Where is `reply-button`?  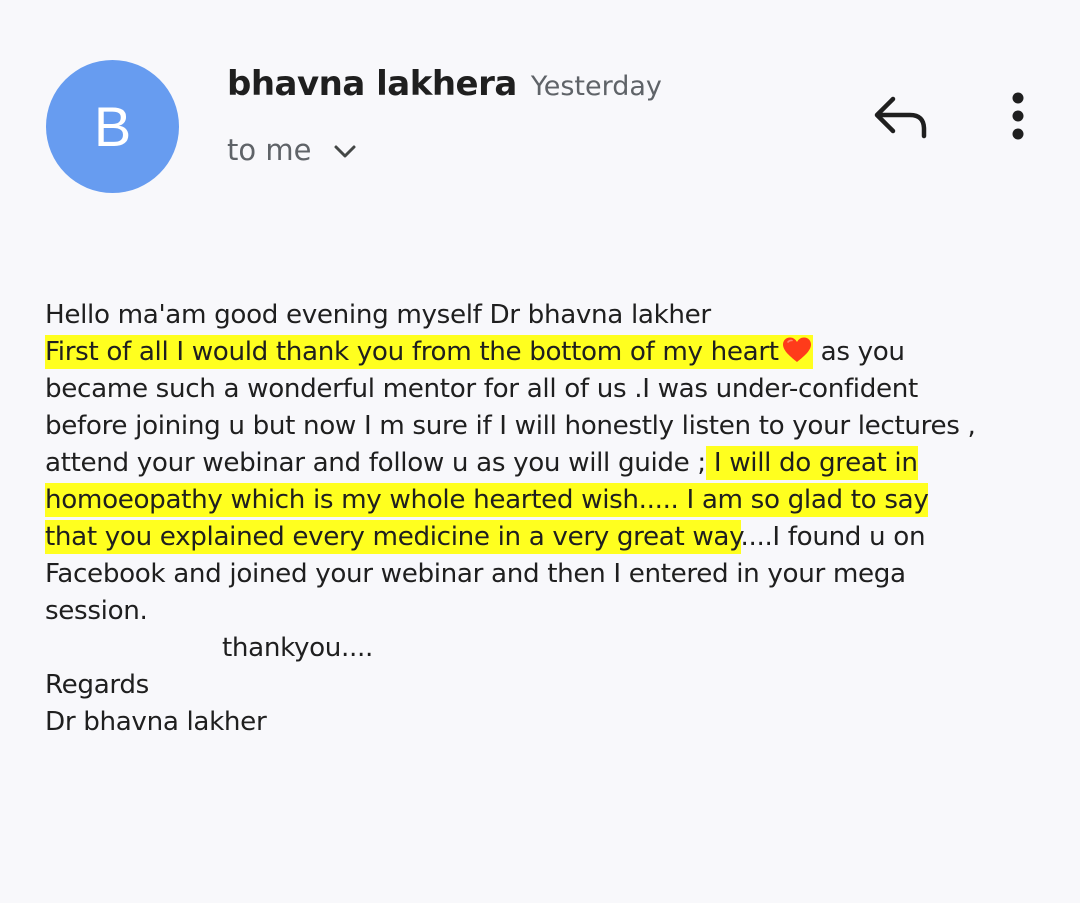
reply-button is located at coordinates (900, 116).